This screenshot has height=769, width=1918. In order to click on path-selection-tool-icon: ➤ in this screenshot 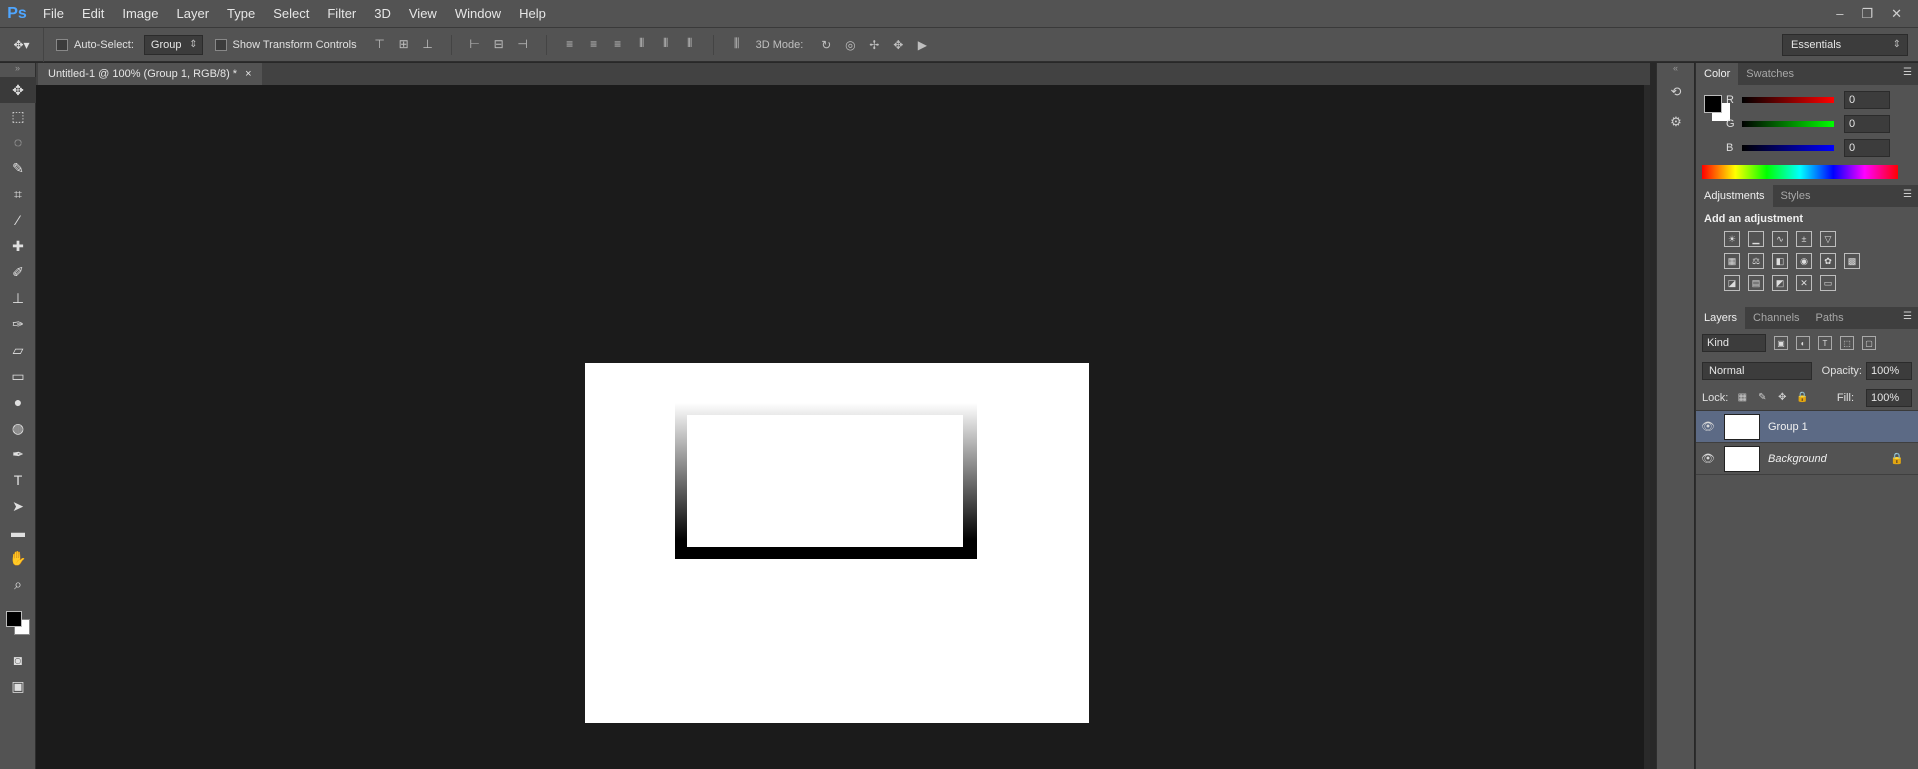, I will do `click(18, 506)`.